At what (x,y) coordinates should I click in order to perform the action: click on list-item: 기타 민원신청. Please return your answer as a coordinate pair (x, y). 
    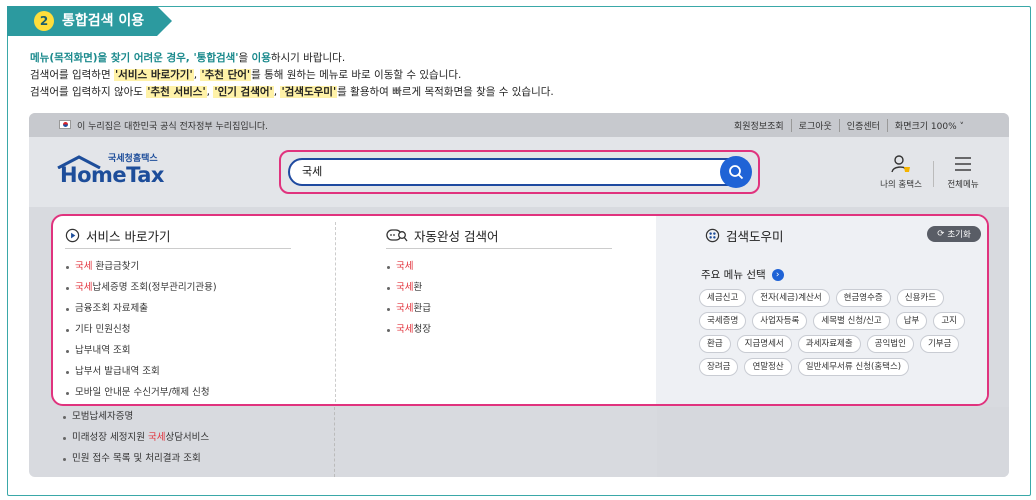
    Looking at the image, I should click on (141, 333).